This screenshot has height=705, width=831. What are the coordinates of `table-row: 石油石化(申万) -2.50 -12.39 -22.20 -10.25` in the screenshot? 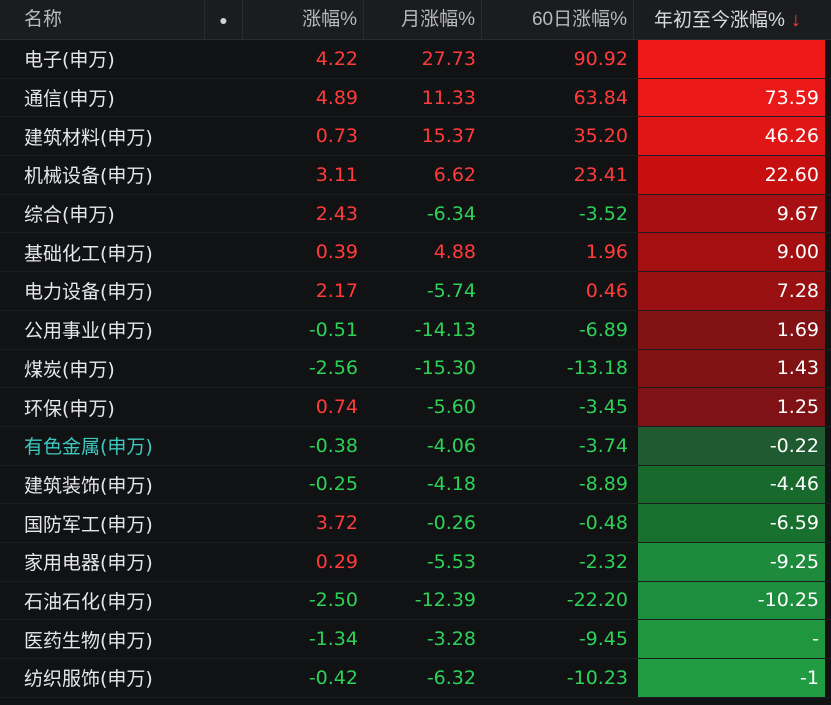 It's located at (415, 601).